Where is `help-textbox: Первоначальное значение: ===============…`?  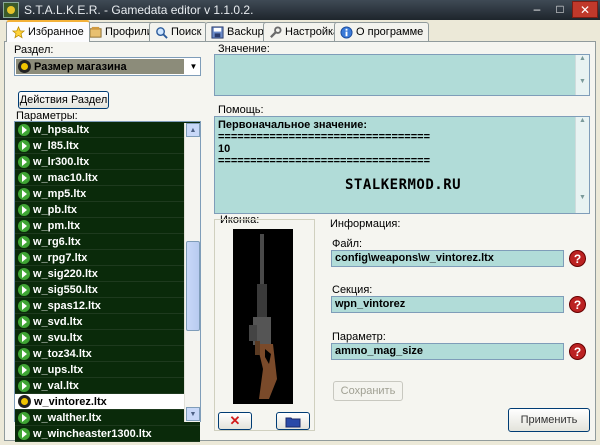
help-textbox: Первоначальное значение: ===============… is located at coordinates (402, 165).